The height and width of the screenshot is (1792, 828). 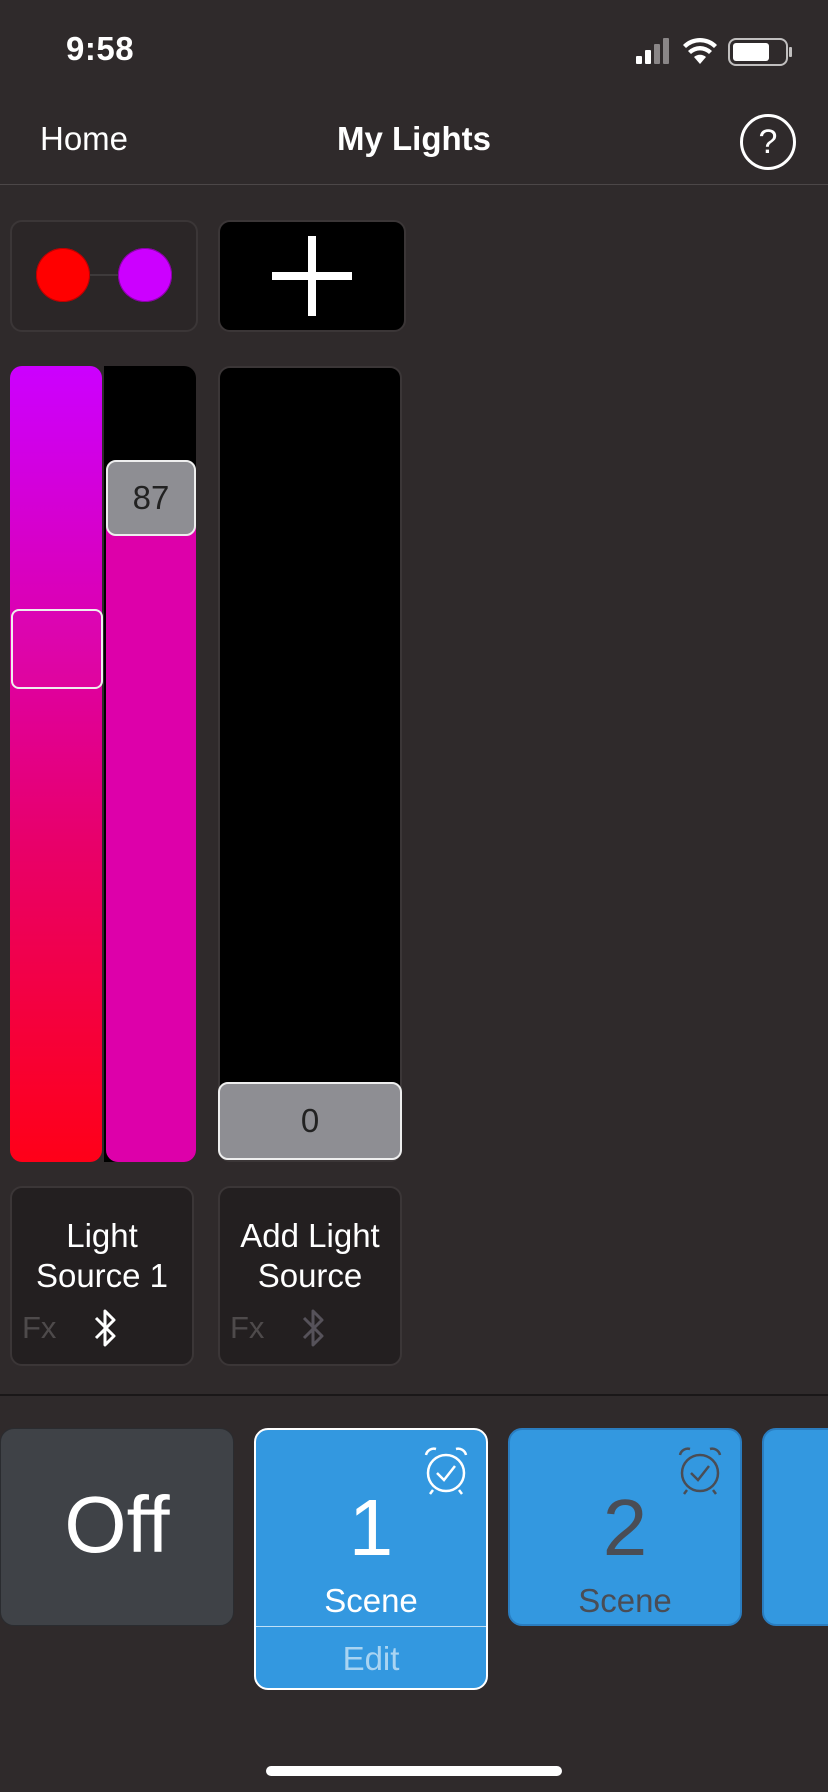 What do you see at coordinates (56, 764) in the screenshot?
I see `color-gradient-slider` at bounding box center [56, 764].